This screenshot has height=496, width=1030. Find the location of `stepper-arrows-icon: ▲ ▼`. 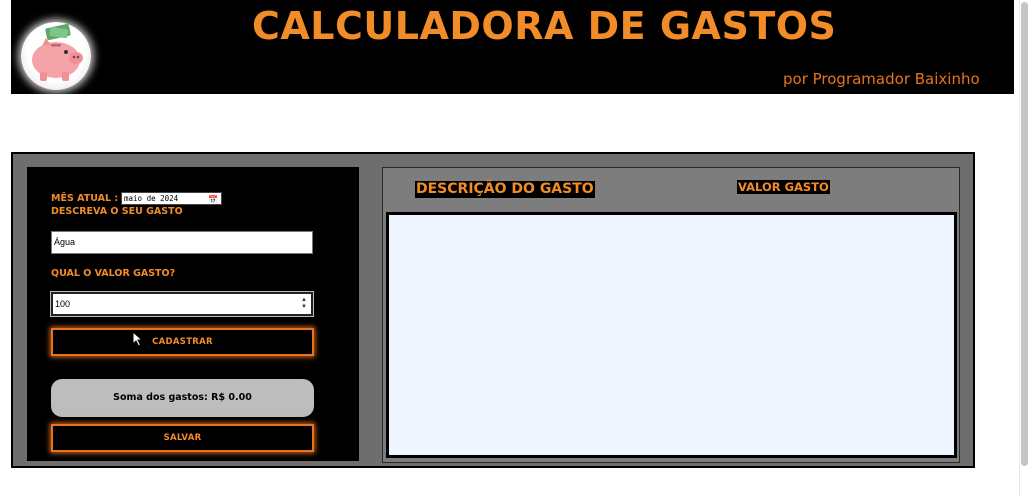

stepper-arrows-icon: ▲ ▼ is located at coordinates (304, 304).